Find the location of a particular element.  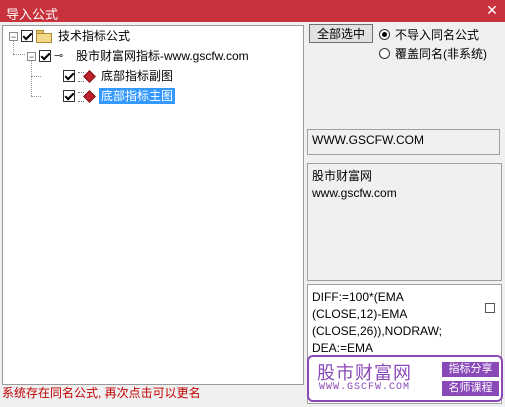

description-line: www.gscfw.com is located at coordinates (354, 193).